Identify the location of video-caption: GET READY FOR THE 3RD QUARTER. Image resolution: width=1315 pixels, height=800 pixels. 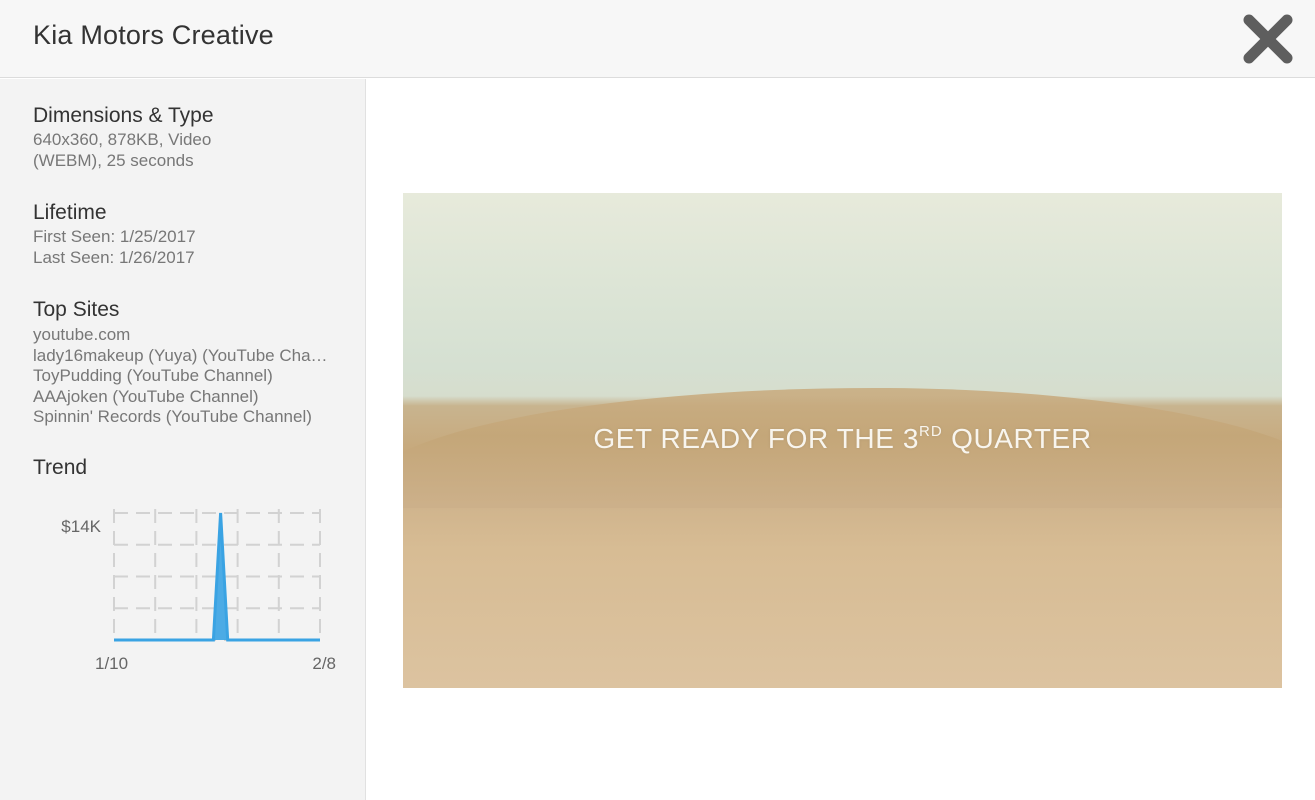
(842, 439).